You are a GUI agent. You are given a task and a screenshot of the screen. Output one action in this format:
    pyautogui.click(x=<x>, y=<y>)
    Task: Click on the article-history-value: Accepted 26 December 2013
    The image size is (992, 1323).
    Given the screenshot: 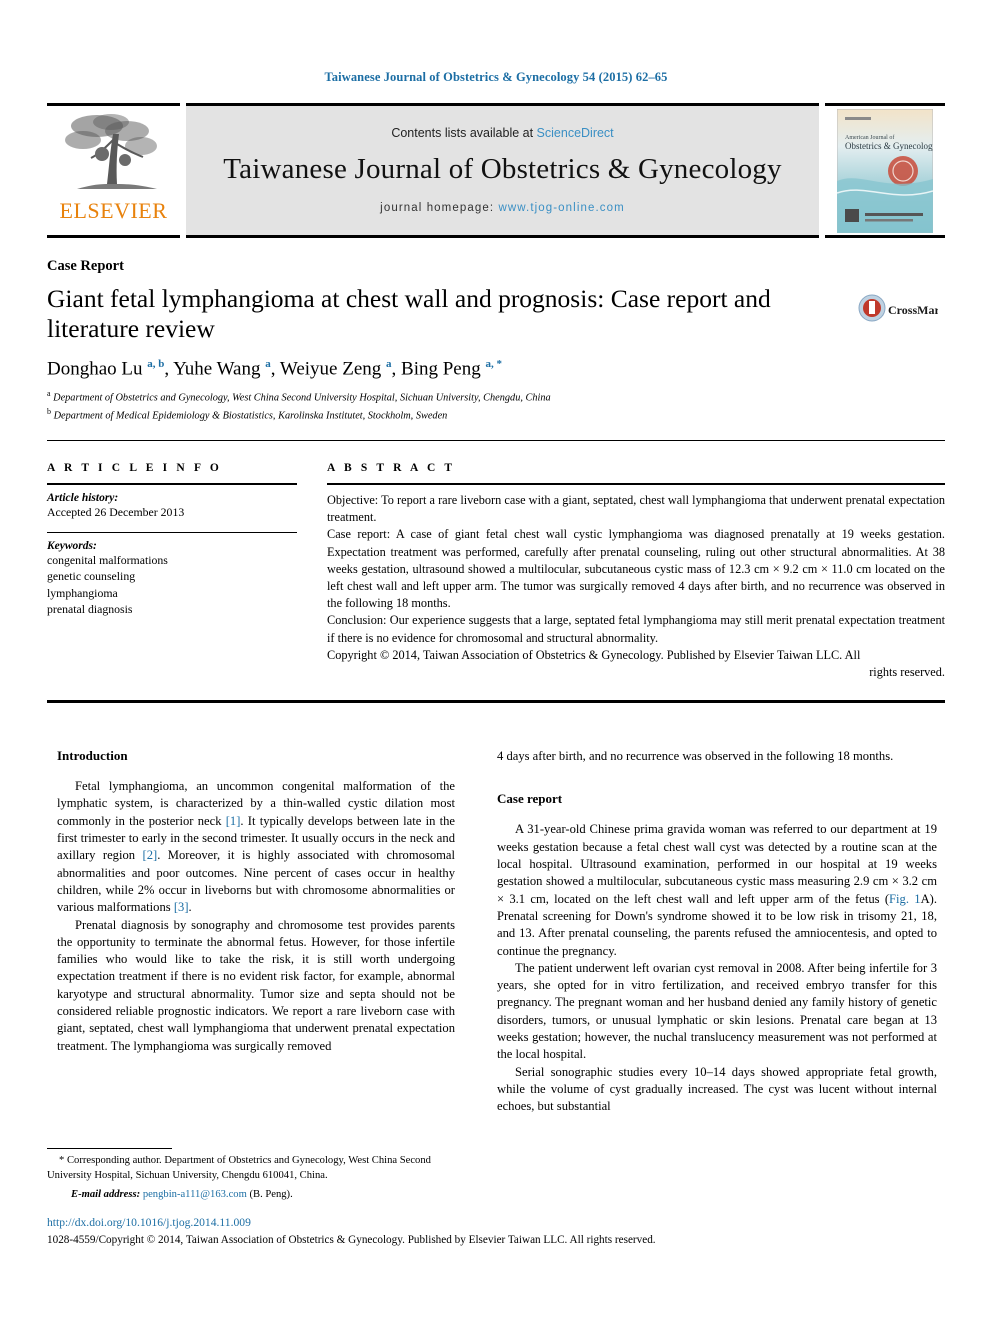 What is the action you would take?
    pyautogui.click(x=116, y=512)
    